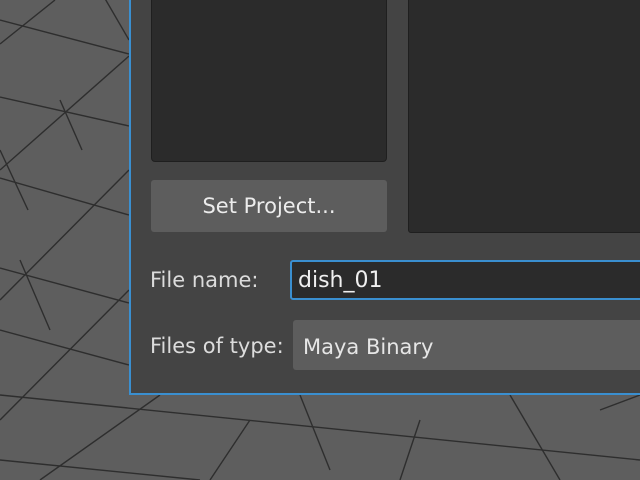  Describe the element at coordinates (466, 345) in the screenshot. I see `file-type-select: Maya Binary` at that location.